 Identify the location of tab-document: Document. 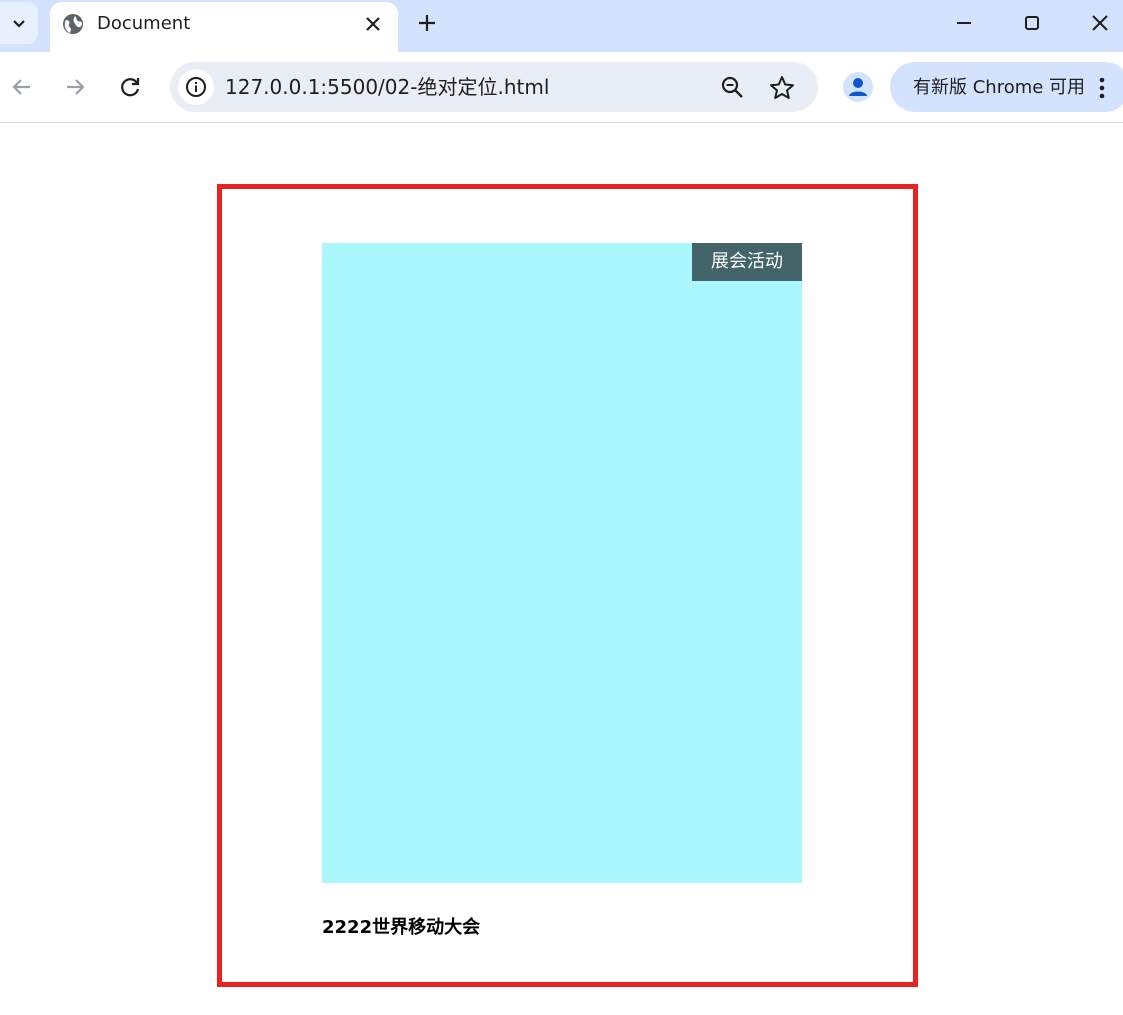
(224, 27).